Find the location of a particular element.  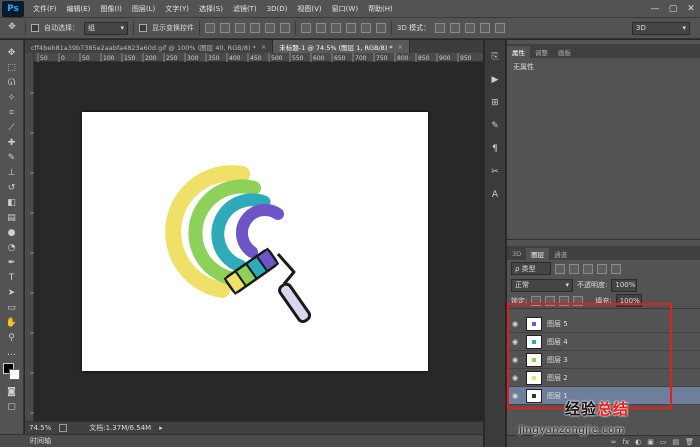

screen-mode-icon: ▢ is located at coordinates (12, 406).